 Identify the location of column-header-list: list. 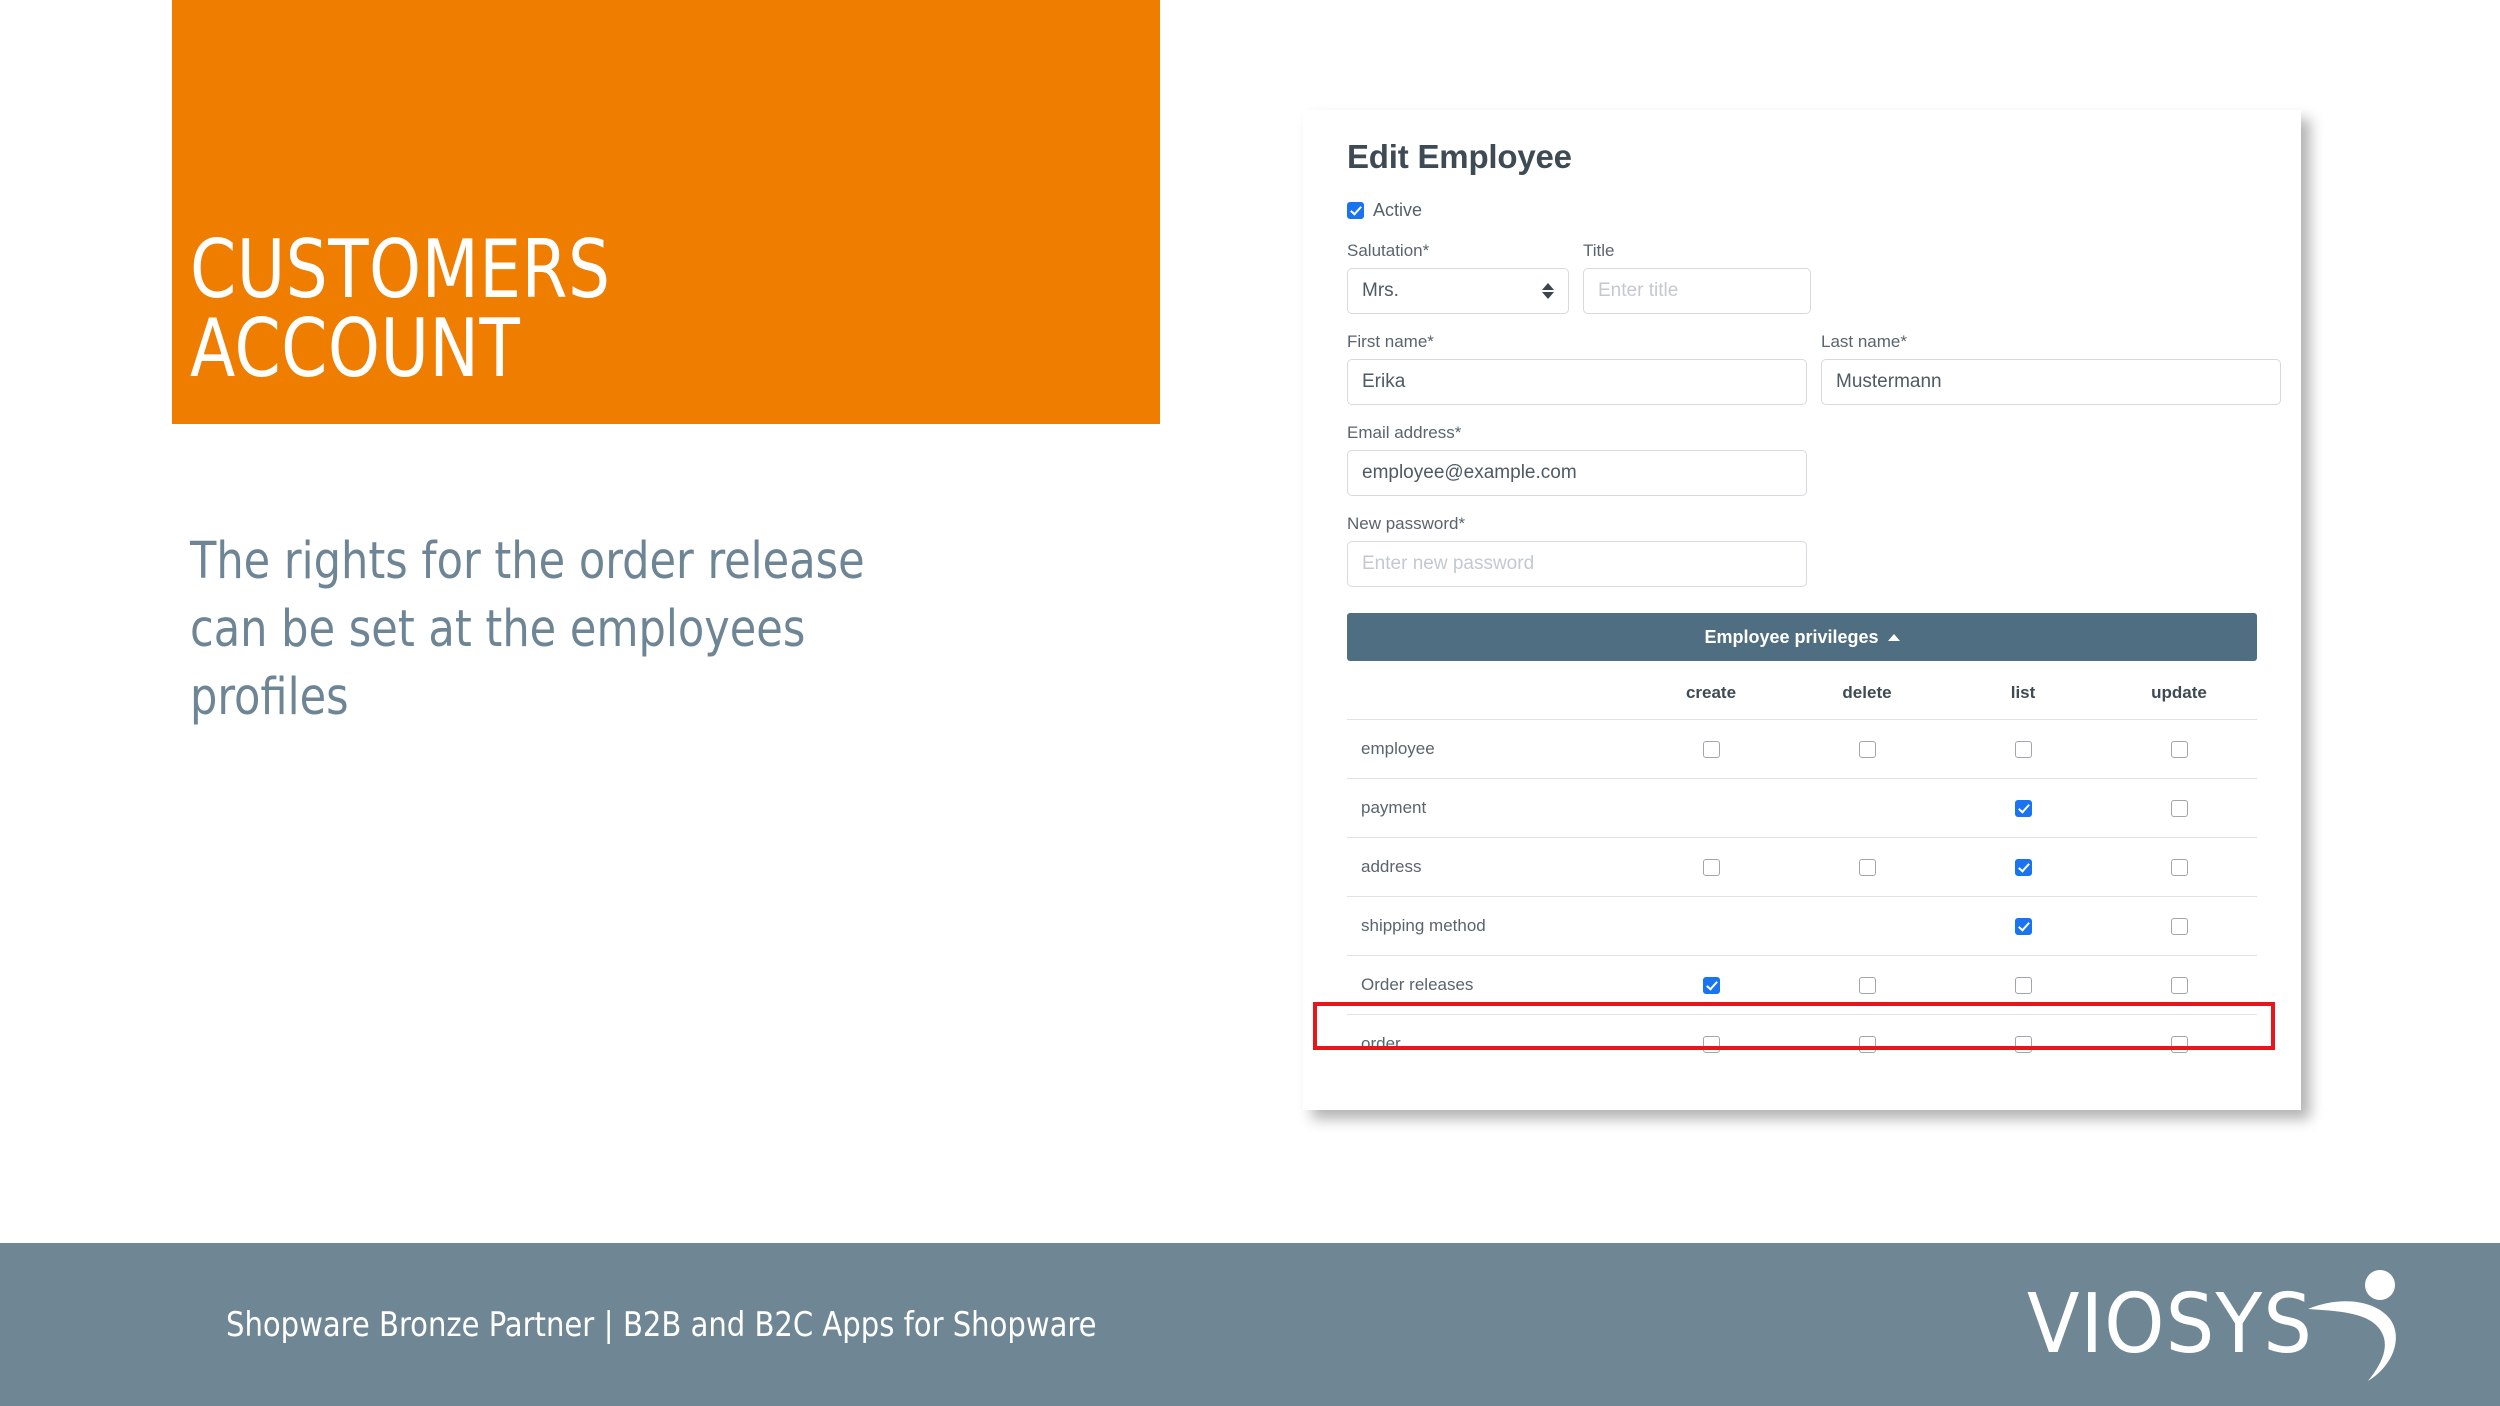
(2023, 692).